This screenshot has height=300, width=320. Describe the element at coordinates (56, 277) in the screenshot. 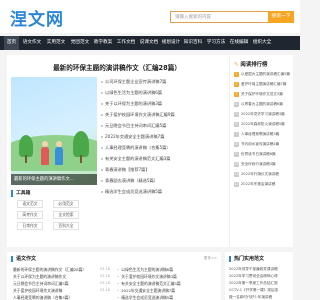

I see `essay-link: 关于以环保为主题的演讲稿作文` at that location.